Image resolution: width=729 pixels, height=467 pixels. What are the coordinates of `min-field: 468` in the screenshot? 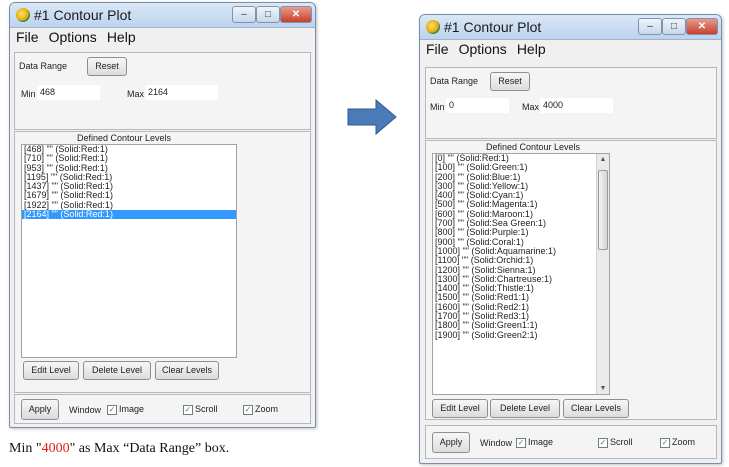 It's located at (68, 92).